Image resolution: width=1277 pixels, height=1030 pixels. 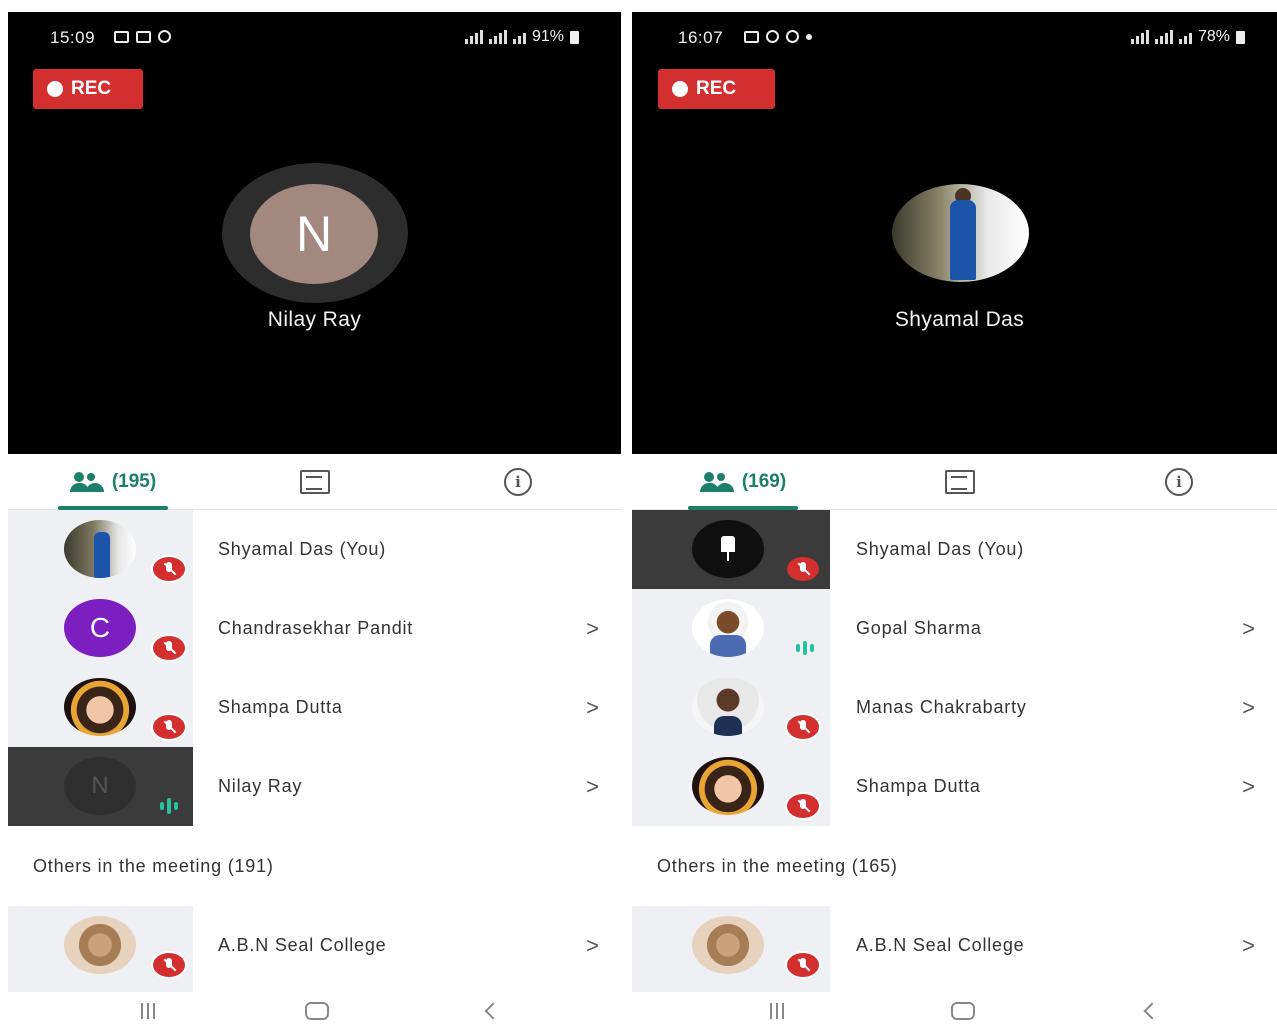 I want to click on gallery-icon, so click(x=121, y=36).